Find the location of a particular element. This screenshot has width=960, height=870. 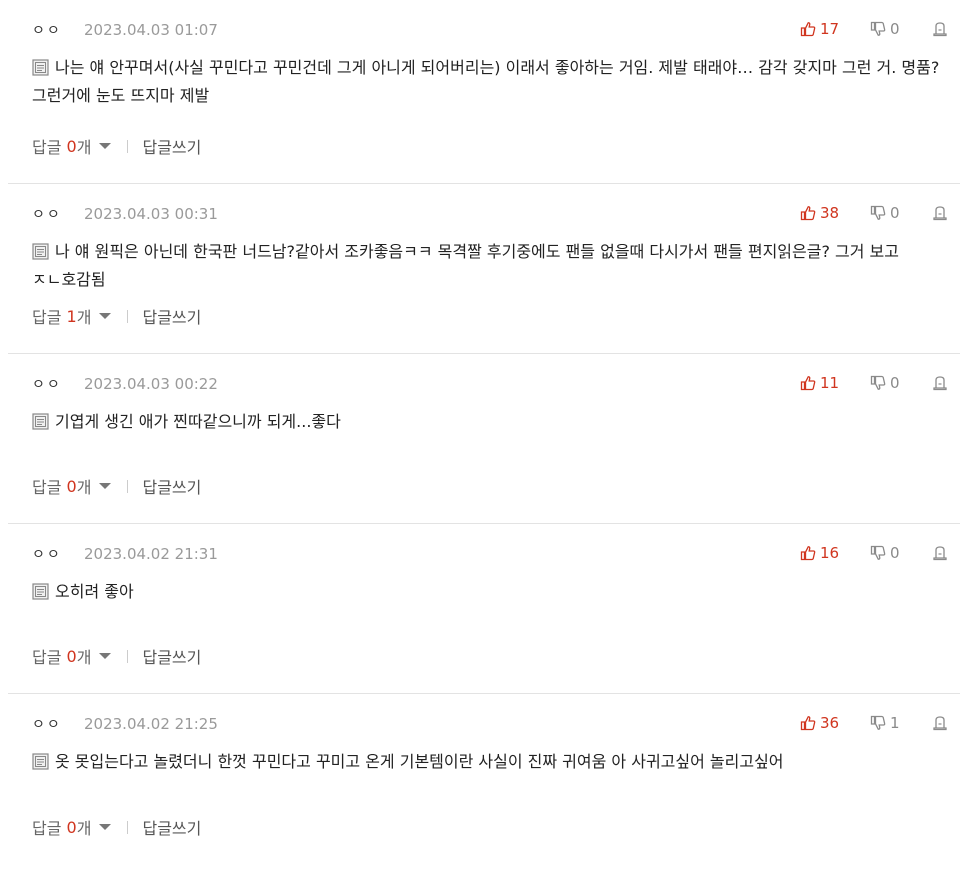

upvote-button: 36 is located at coordinates (835, 723).